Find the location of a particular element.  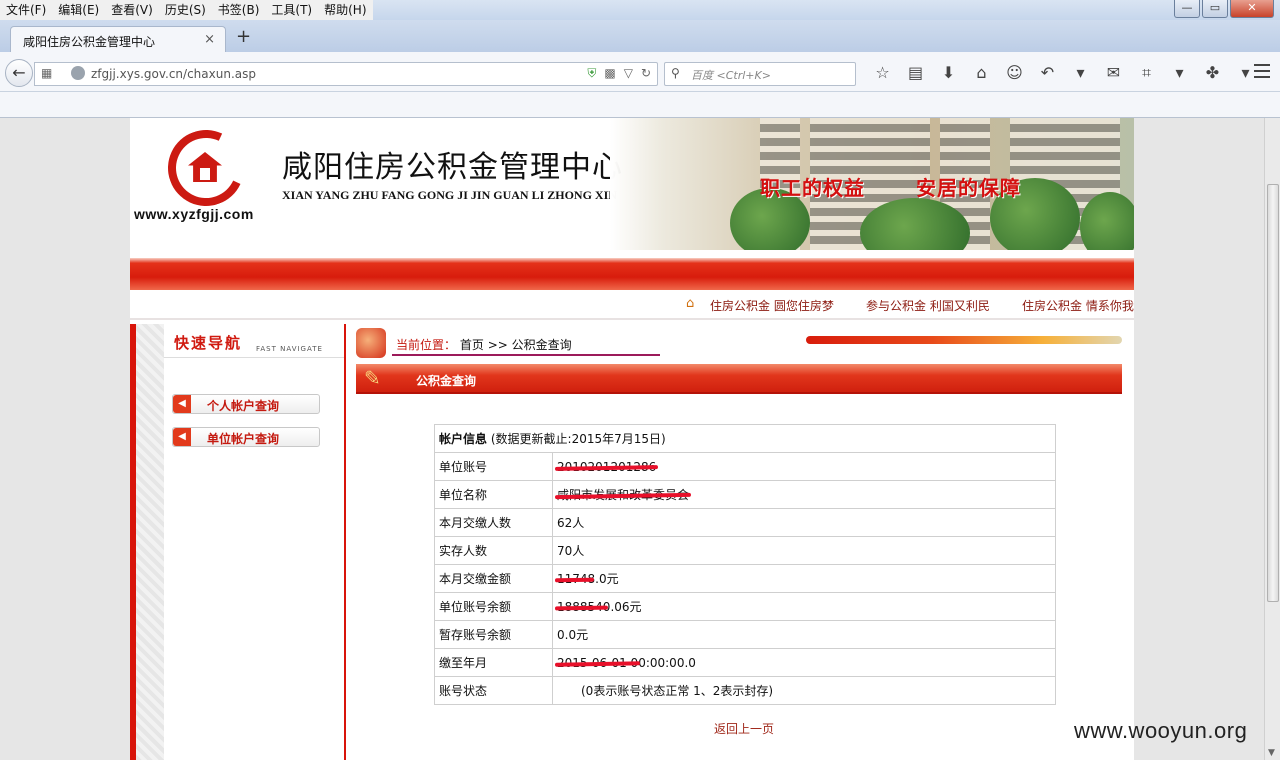

building-photo: 职工的权益 安居的保障 is located at coordinates (872, 184).